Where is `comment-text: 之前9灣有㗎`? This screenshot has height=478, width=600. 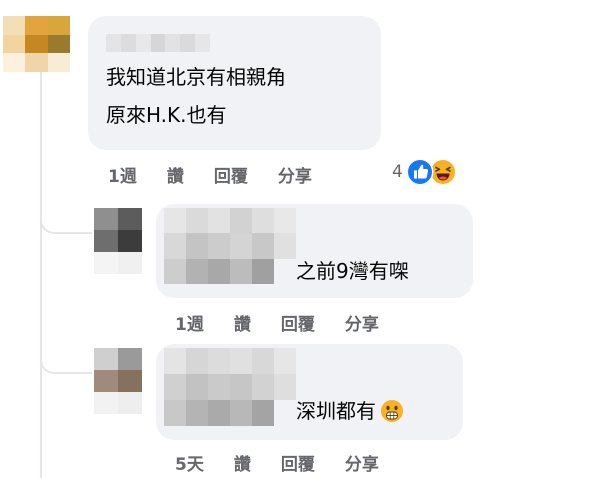 comment-text: 之前9灣有㗎 is located at coordinates (352, 271).